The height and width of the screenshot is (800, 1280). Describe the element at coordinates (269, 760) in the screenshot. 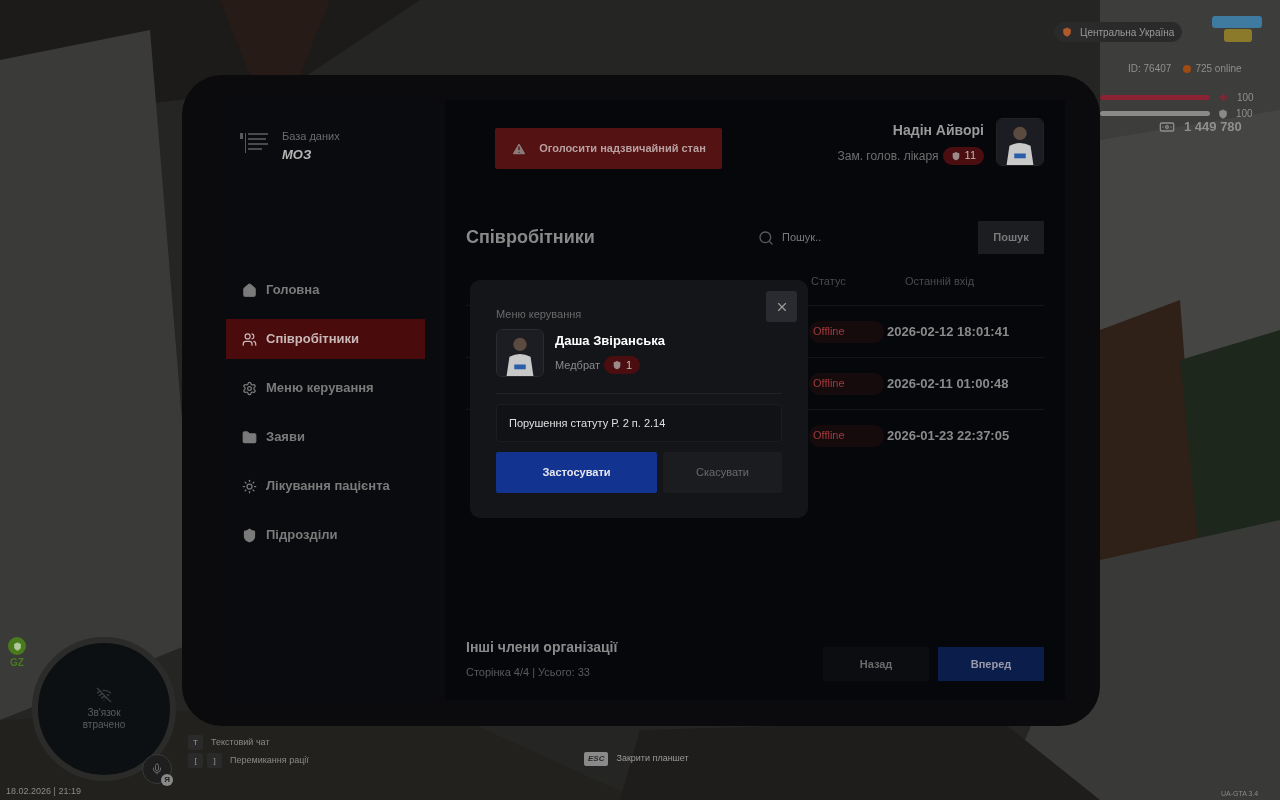

I see `hint-label: Перемикання рації` at that location.